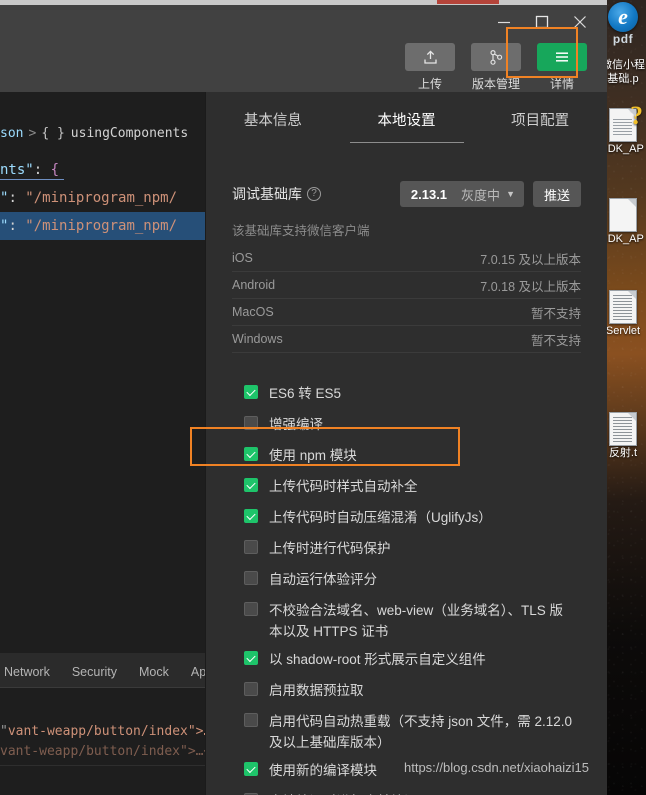 The width and height of the screenshot is (646, 795). Describe the element at coordinates (198, 672) in the screenshot. I see `devtools-tab-appdata: Ap` at that location.